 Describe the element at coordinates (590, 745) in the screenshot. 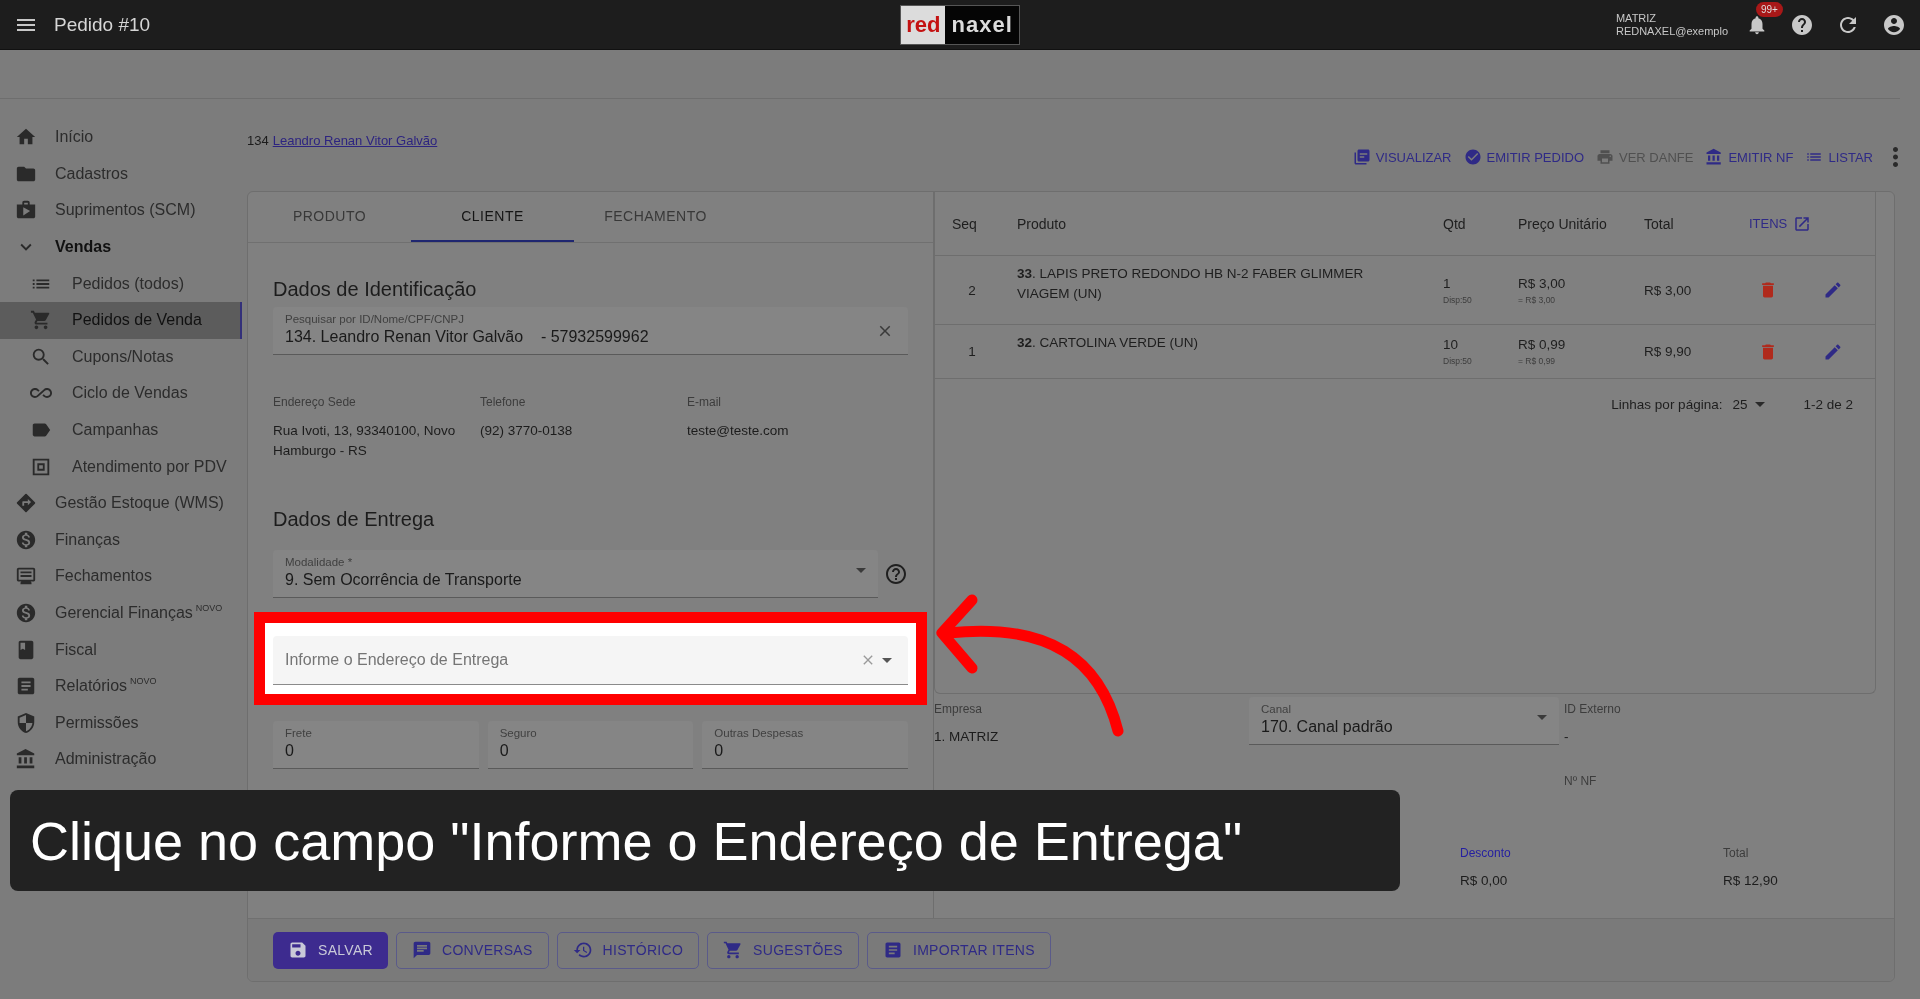

I see `cost-field: Seguro 0` at that location.